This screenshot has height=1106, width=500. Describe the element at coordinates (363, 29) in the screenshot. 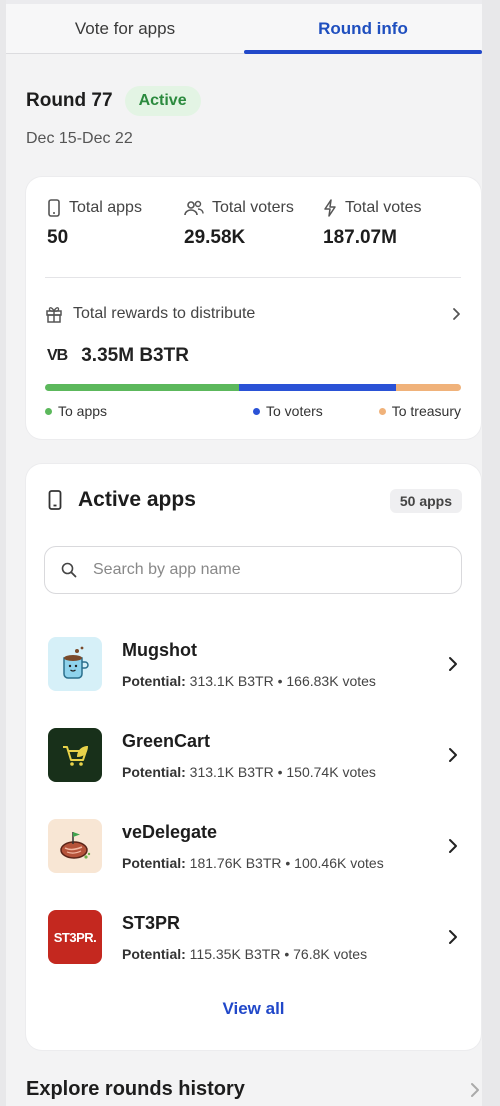

I see `tab-round-info: Round info` at that location.